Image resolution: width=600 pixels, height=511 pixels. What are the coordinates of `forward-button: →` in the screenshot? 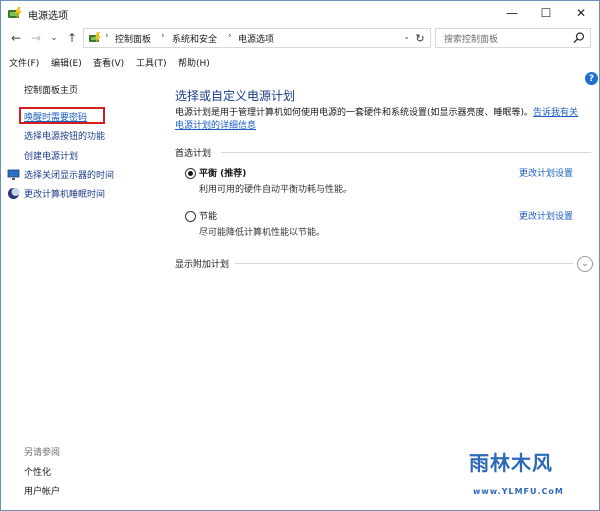 It's located at (36, 38).